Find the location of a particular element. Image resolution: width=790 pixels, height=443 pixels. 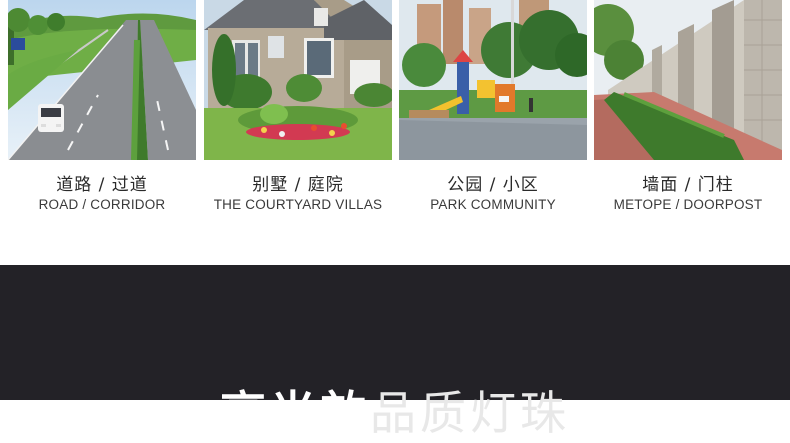

scene-title-en: ROAD / CORRIDOR is located at coordinates (102, 204).